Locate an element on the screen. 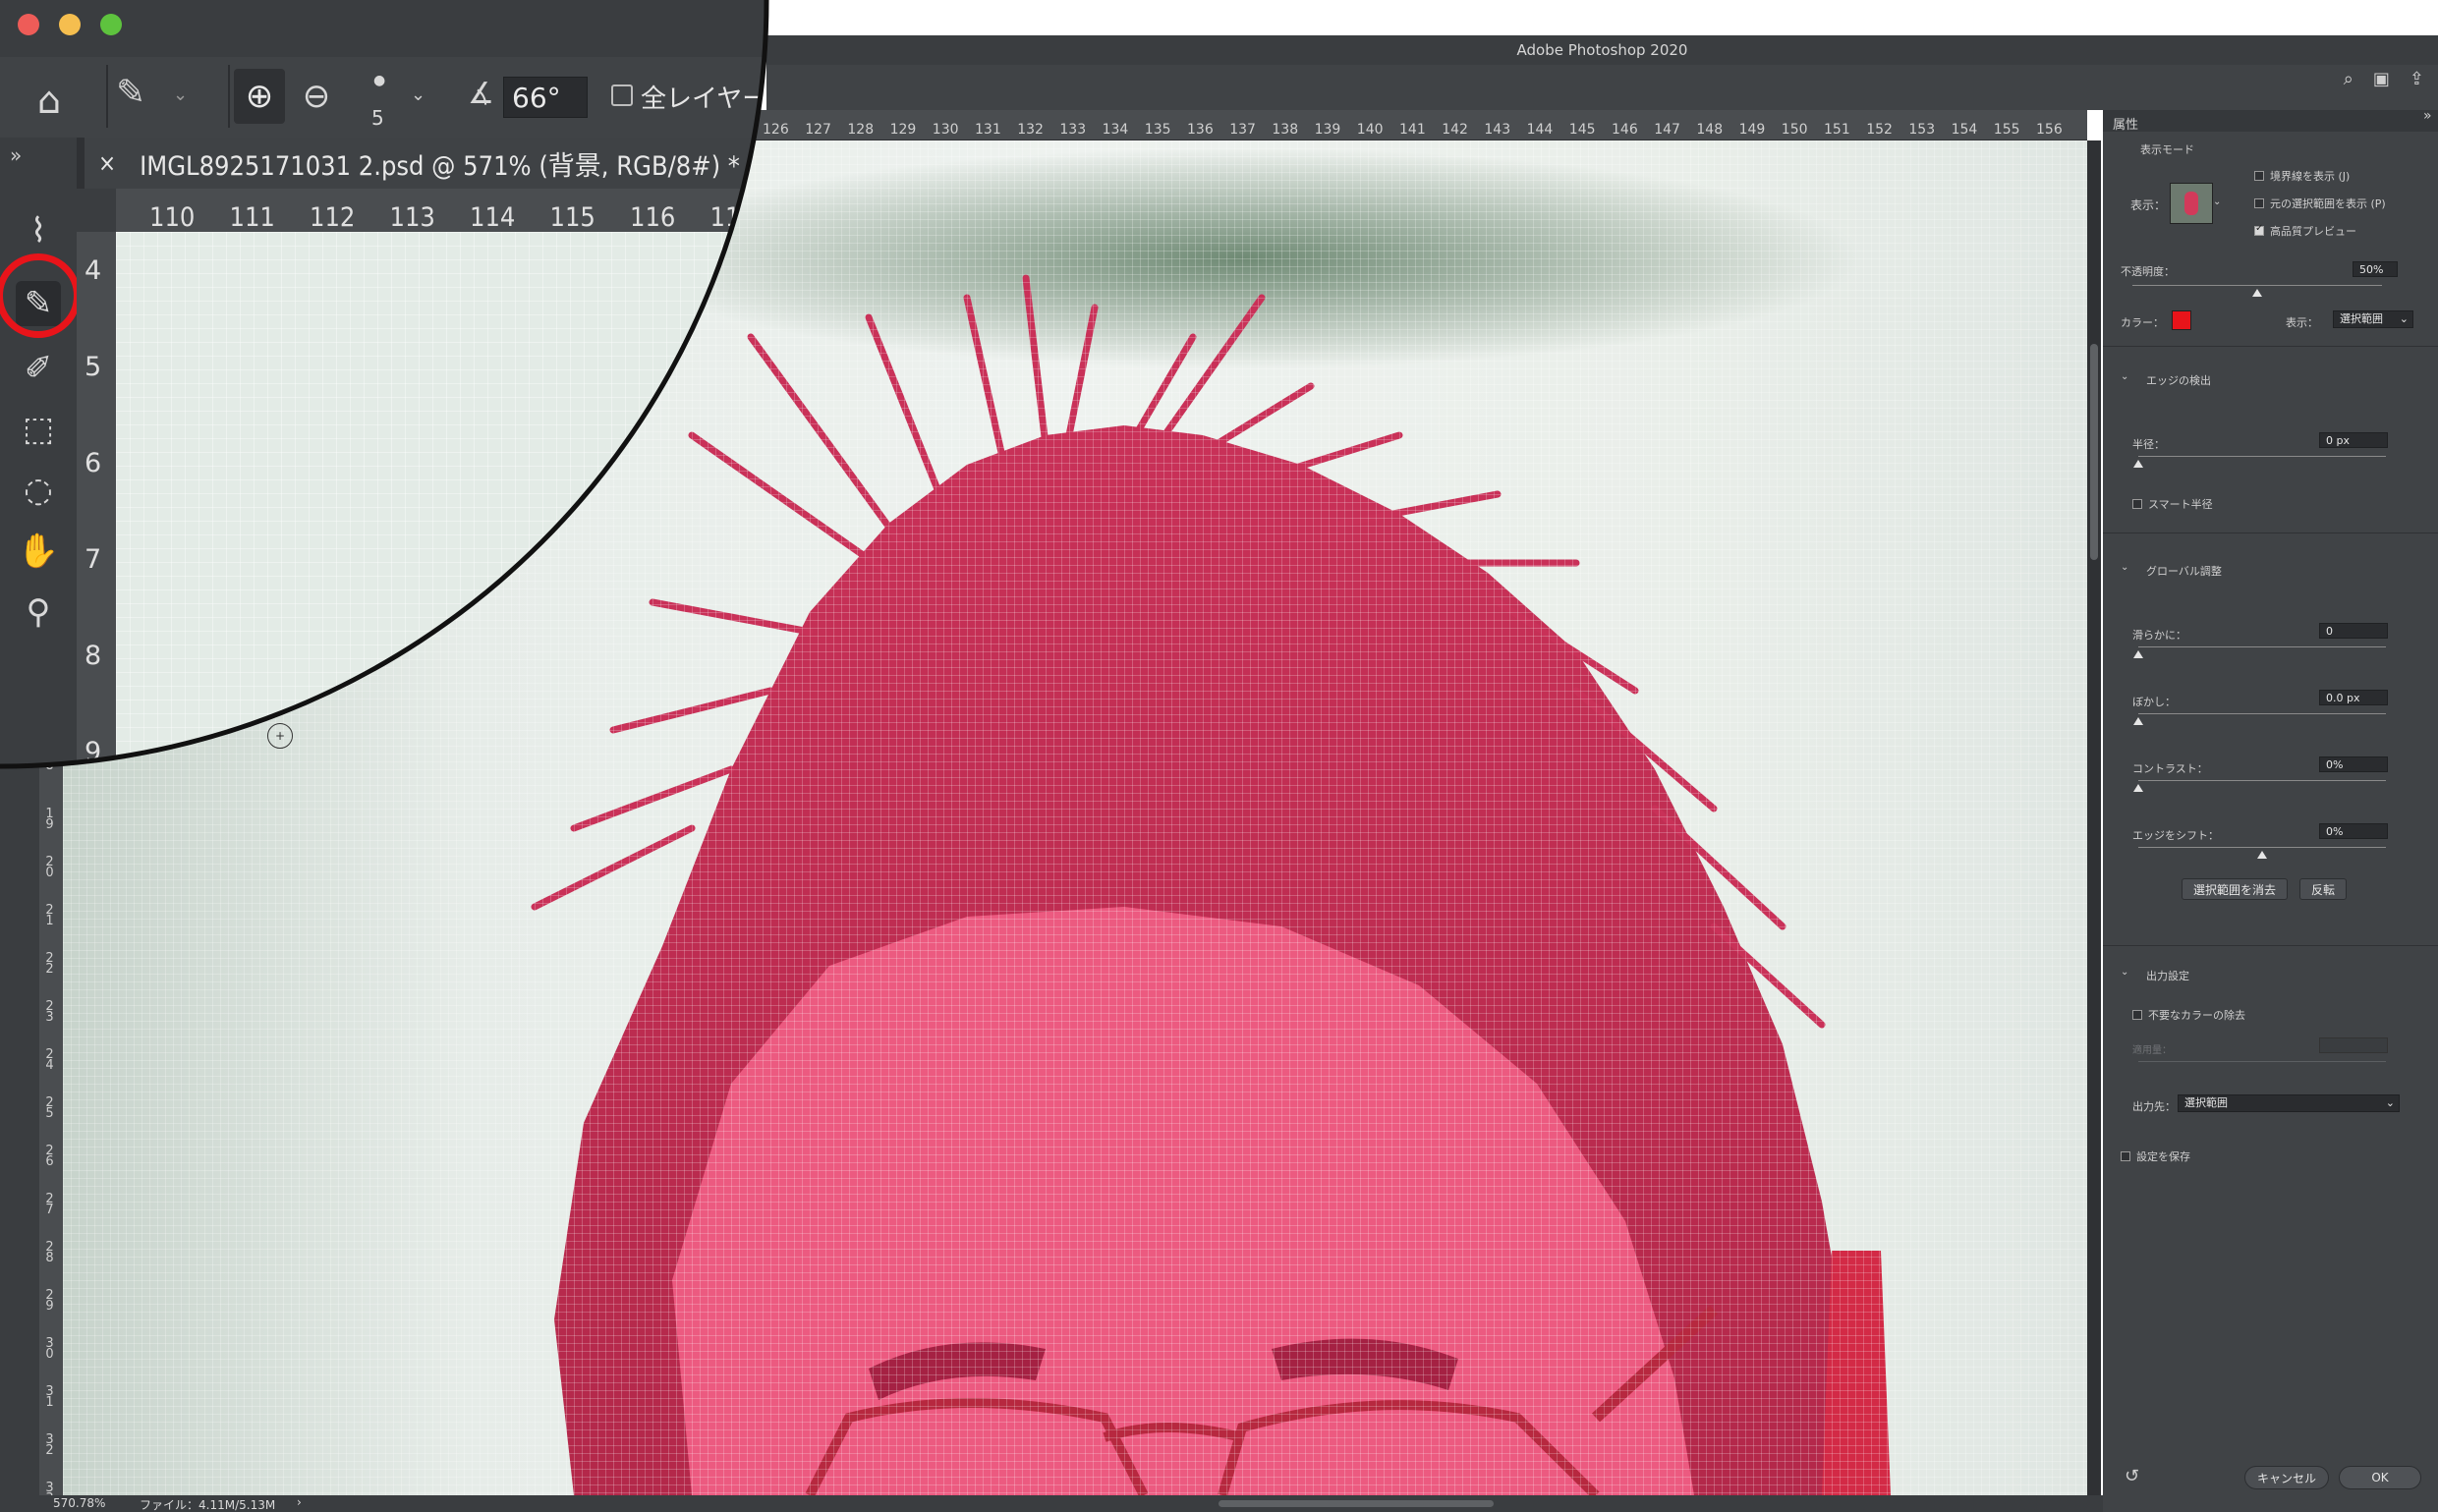  ruler-tick: 145 is located at coordinates (1582, 130).